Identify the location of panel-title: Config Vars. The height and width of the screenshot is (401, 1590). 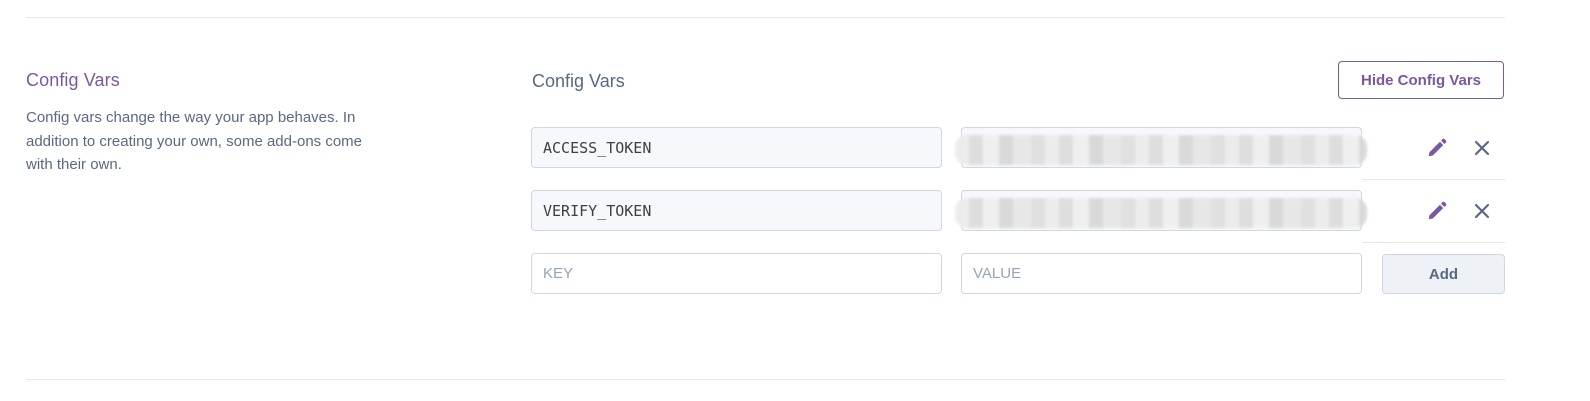
(578, 81).